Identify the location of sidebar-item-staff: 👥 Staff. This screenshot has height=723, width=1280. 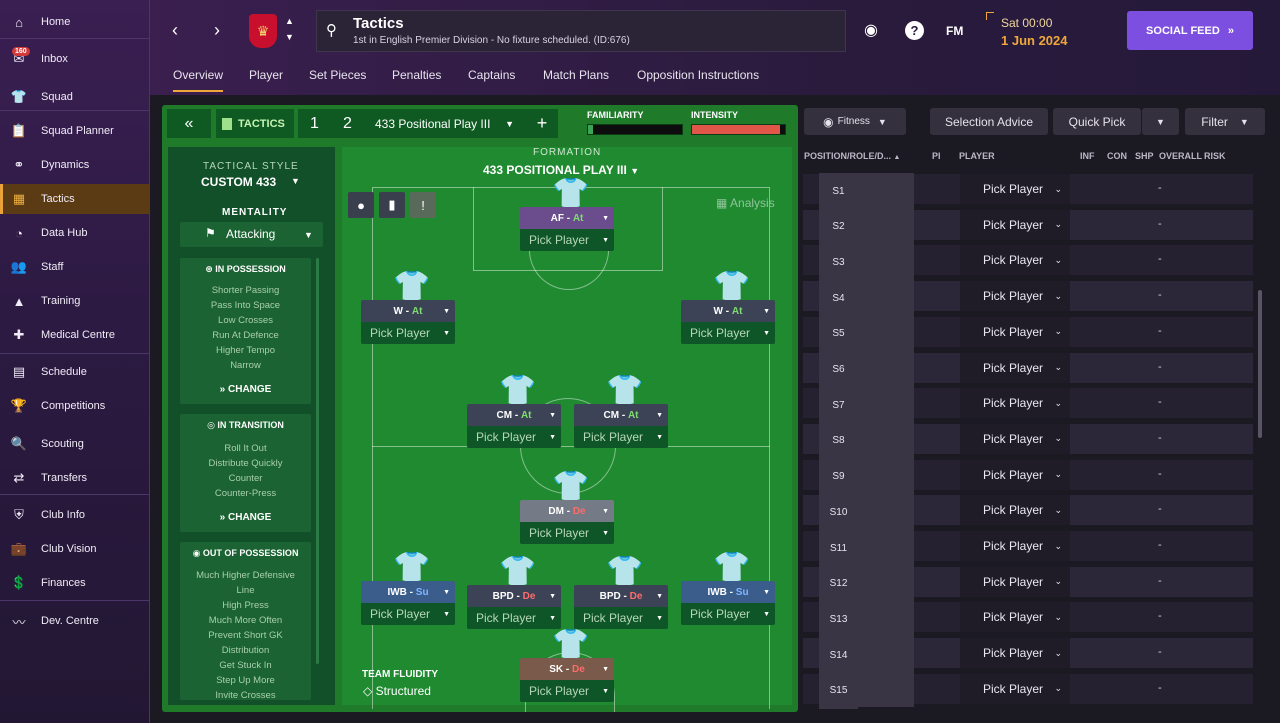
(75, 267).